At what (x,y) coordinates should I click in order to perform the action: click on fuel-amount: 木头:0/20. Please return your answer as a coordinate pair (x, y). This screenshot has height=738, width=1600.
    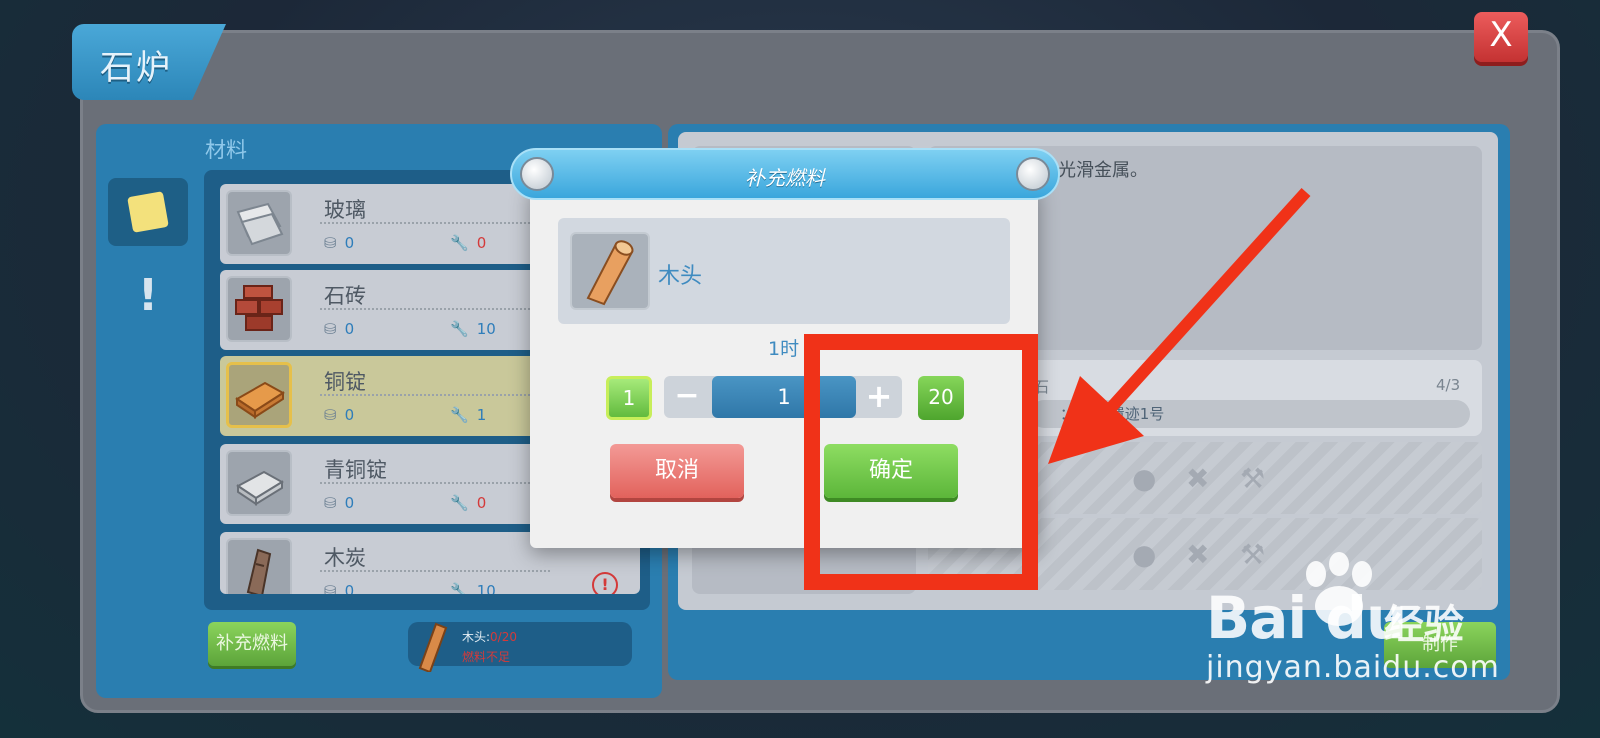
    Looking at the image, I should click on (489, 637).